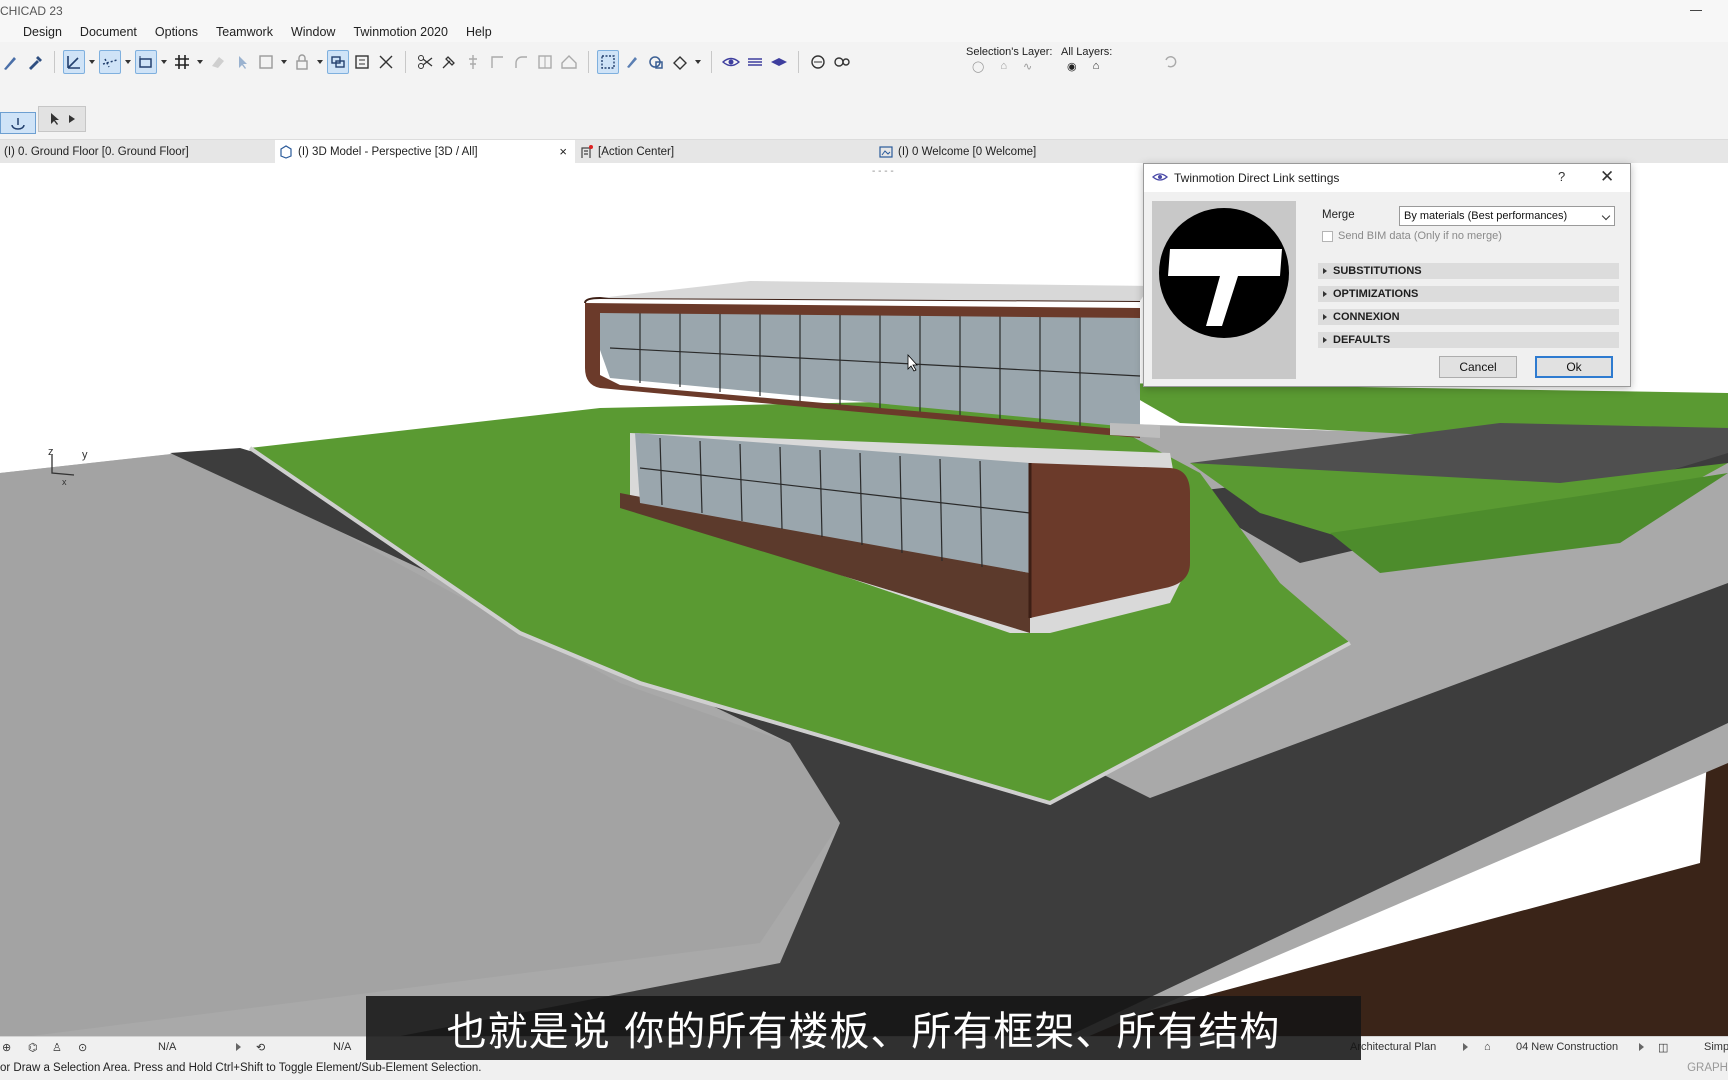  I want to click on pencil-icon, so click(11, 62).